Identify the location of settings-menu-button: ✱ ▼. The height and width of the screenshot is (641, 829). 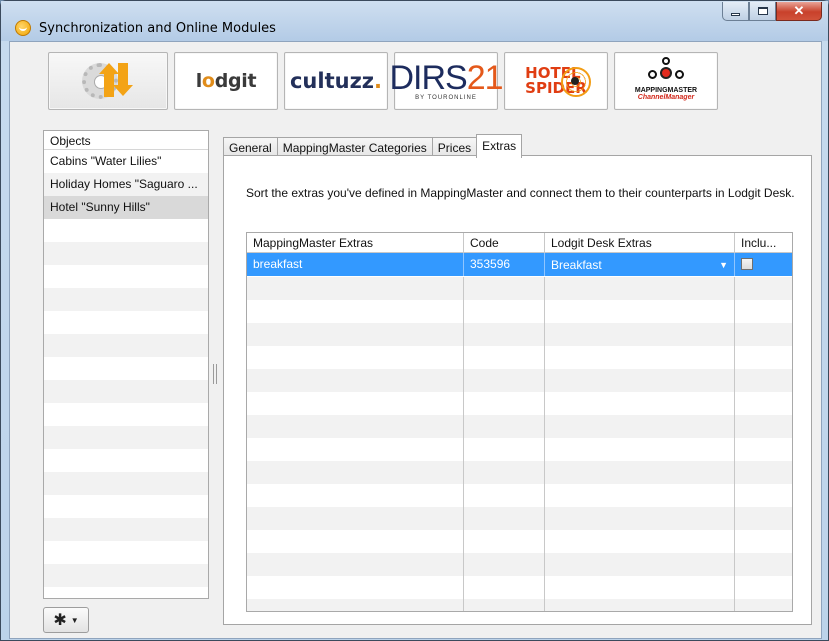
(66, 620).